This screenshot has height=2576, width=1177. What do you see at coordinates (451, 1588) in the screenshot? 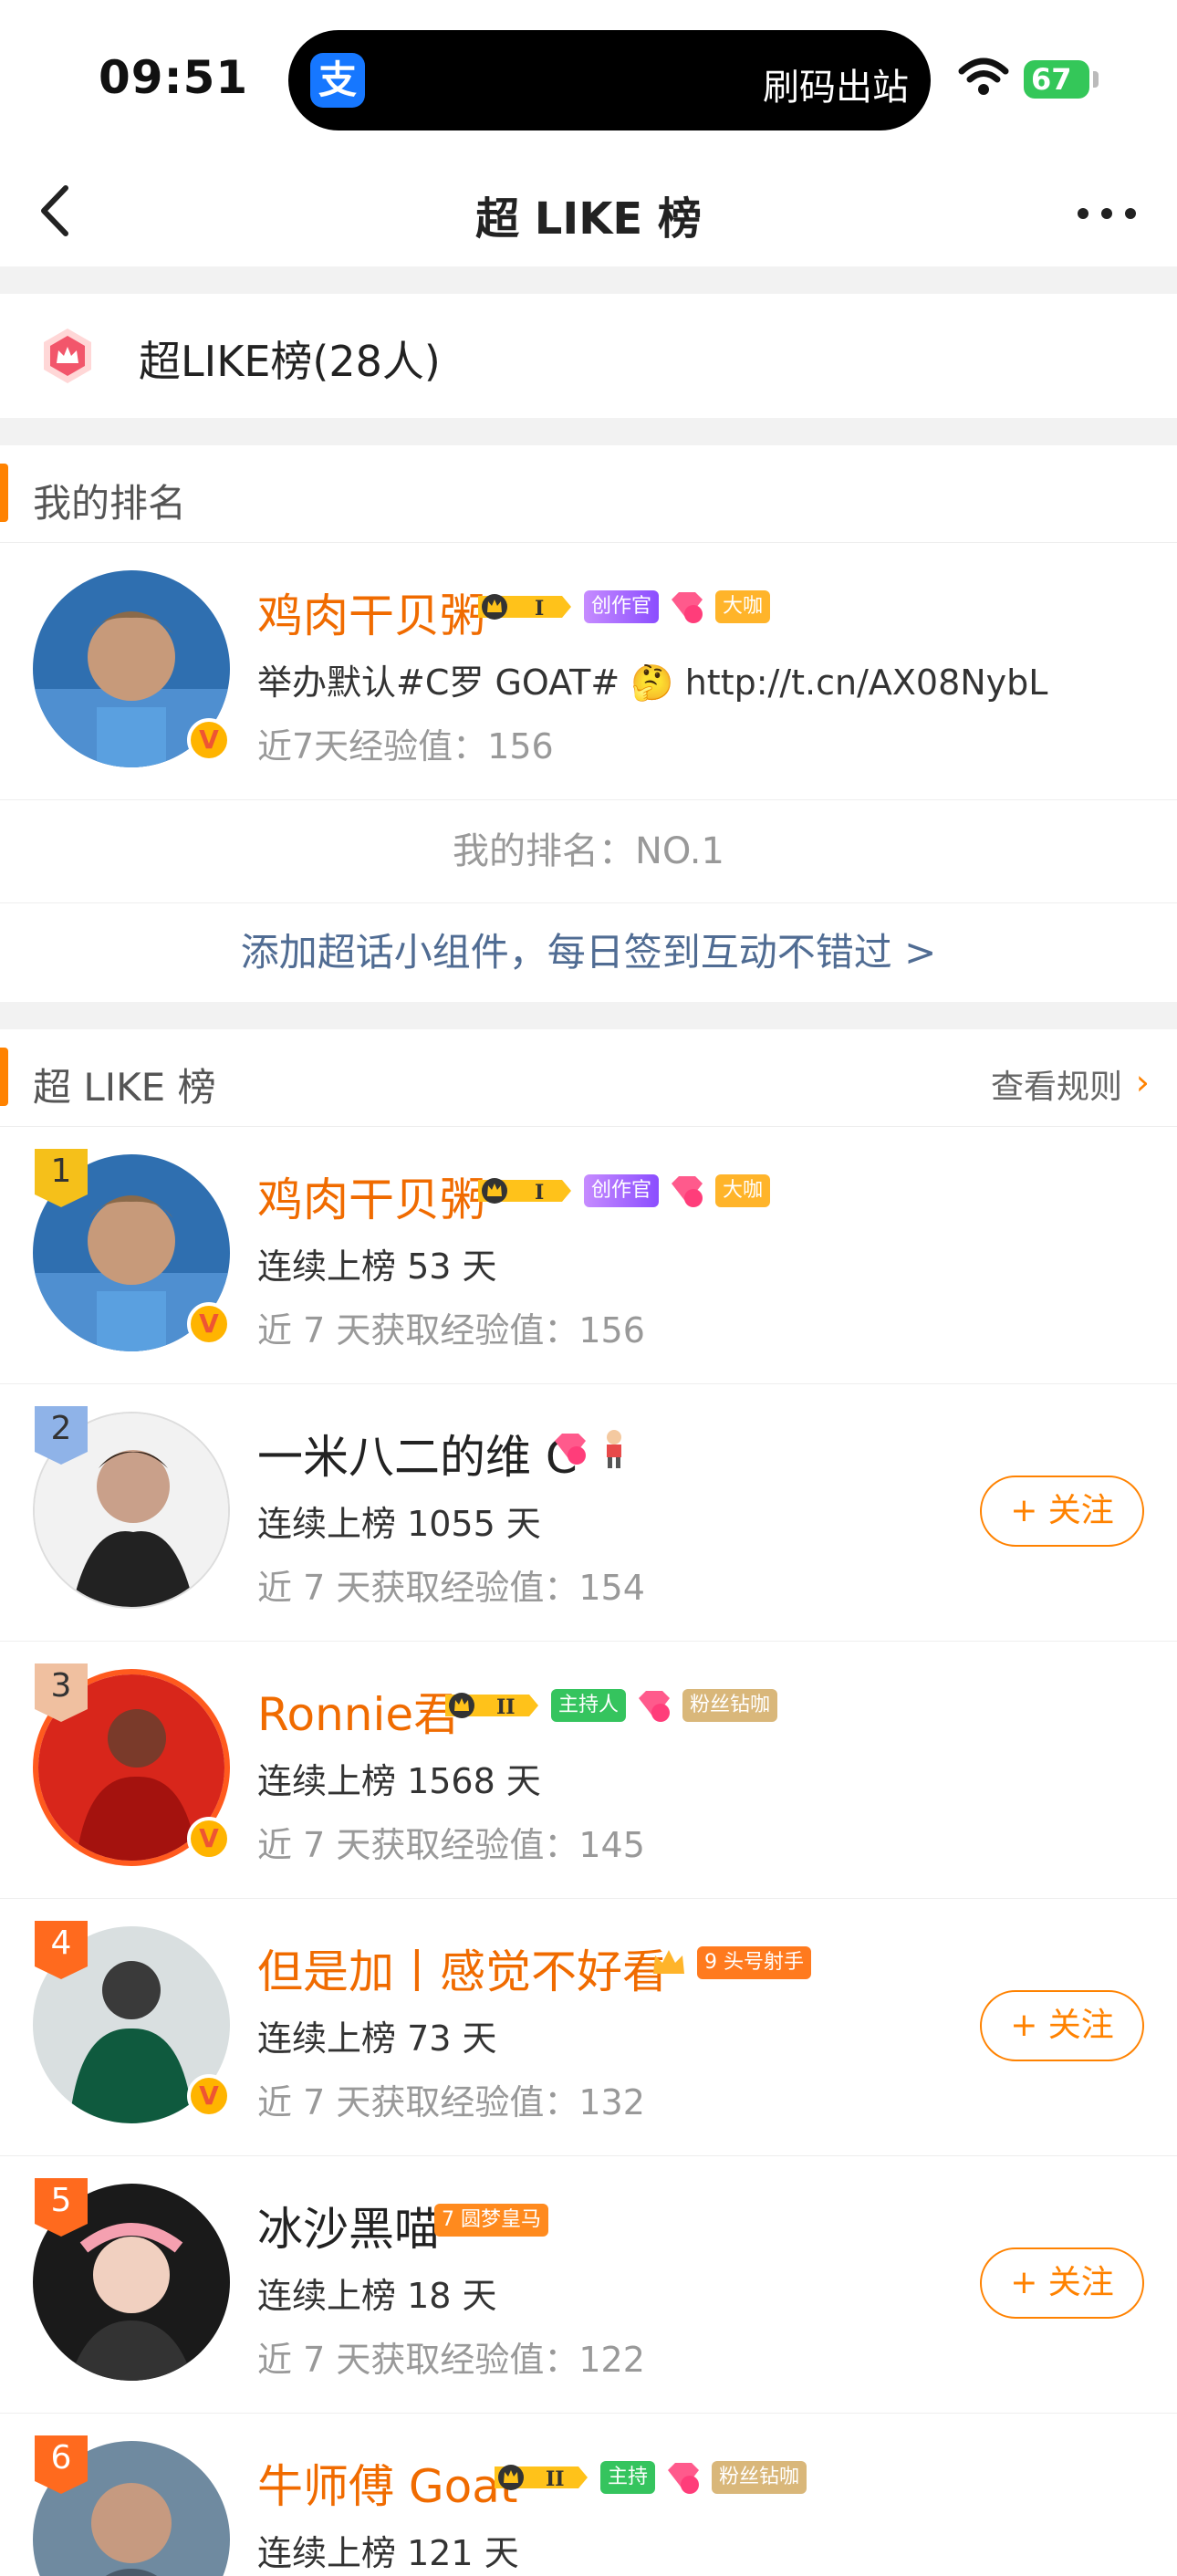
I see `exp-text: 近 7 天获取经验值：154` at bounding box center [451, 1588].